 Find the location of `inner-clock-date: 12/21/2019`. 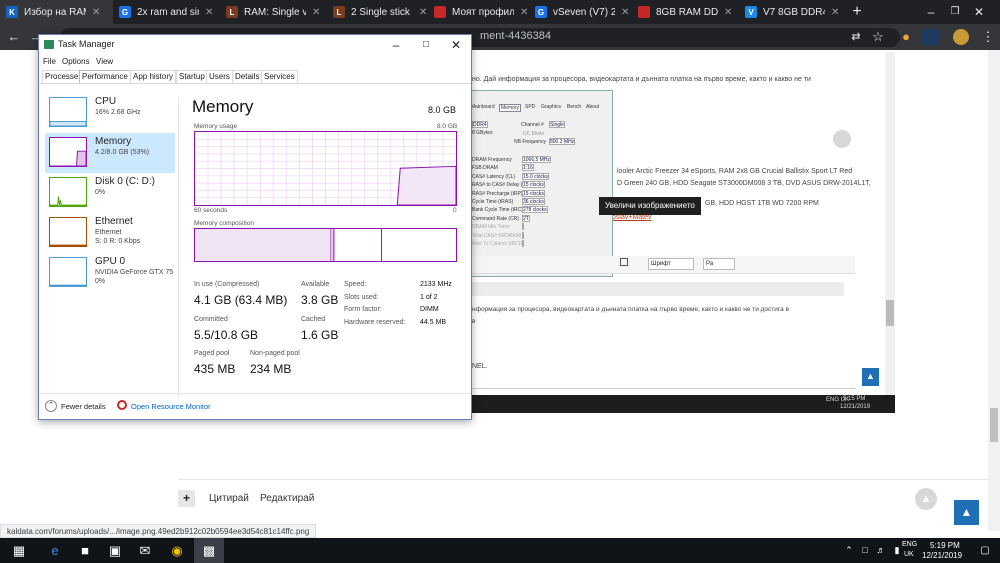

inner-clock-date: 12/21/2019 is located at coordinates (855, 407).